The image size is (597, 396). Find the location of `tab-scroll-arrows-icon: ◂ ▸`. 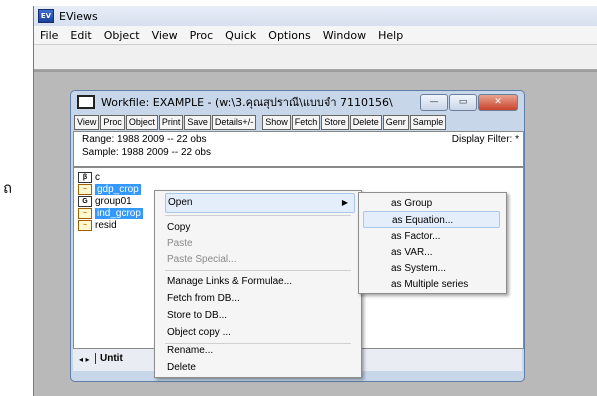

tab-scroll-arrows-icon: ◂ ▸ is located at coordinates (84, 359).